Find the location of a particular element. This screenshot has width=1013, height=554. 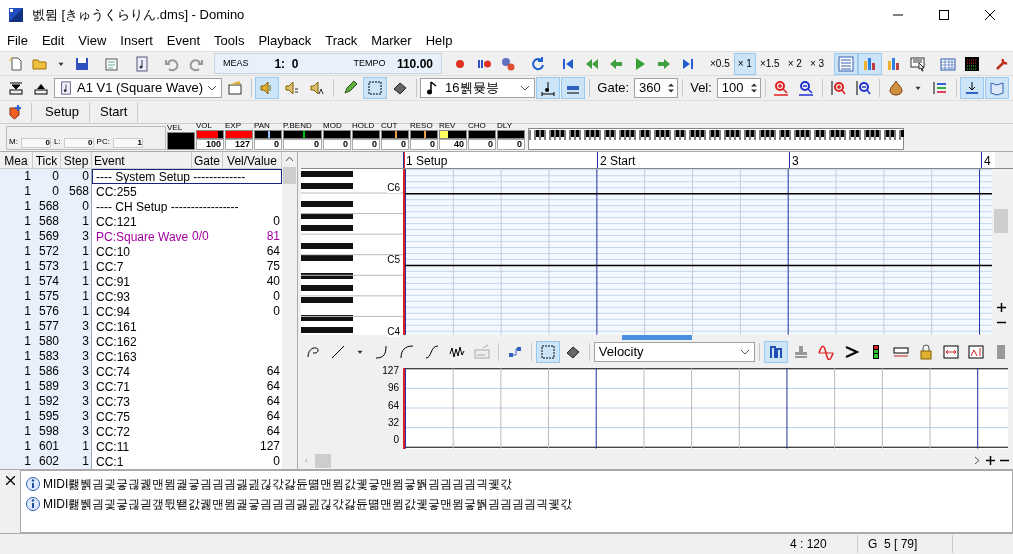

column-header: Step is located at coordinates (76, 160).